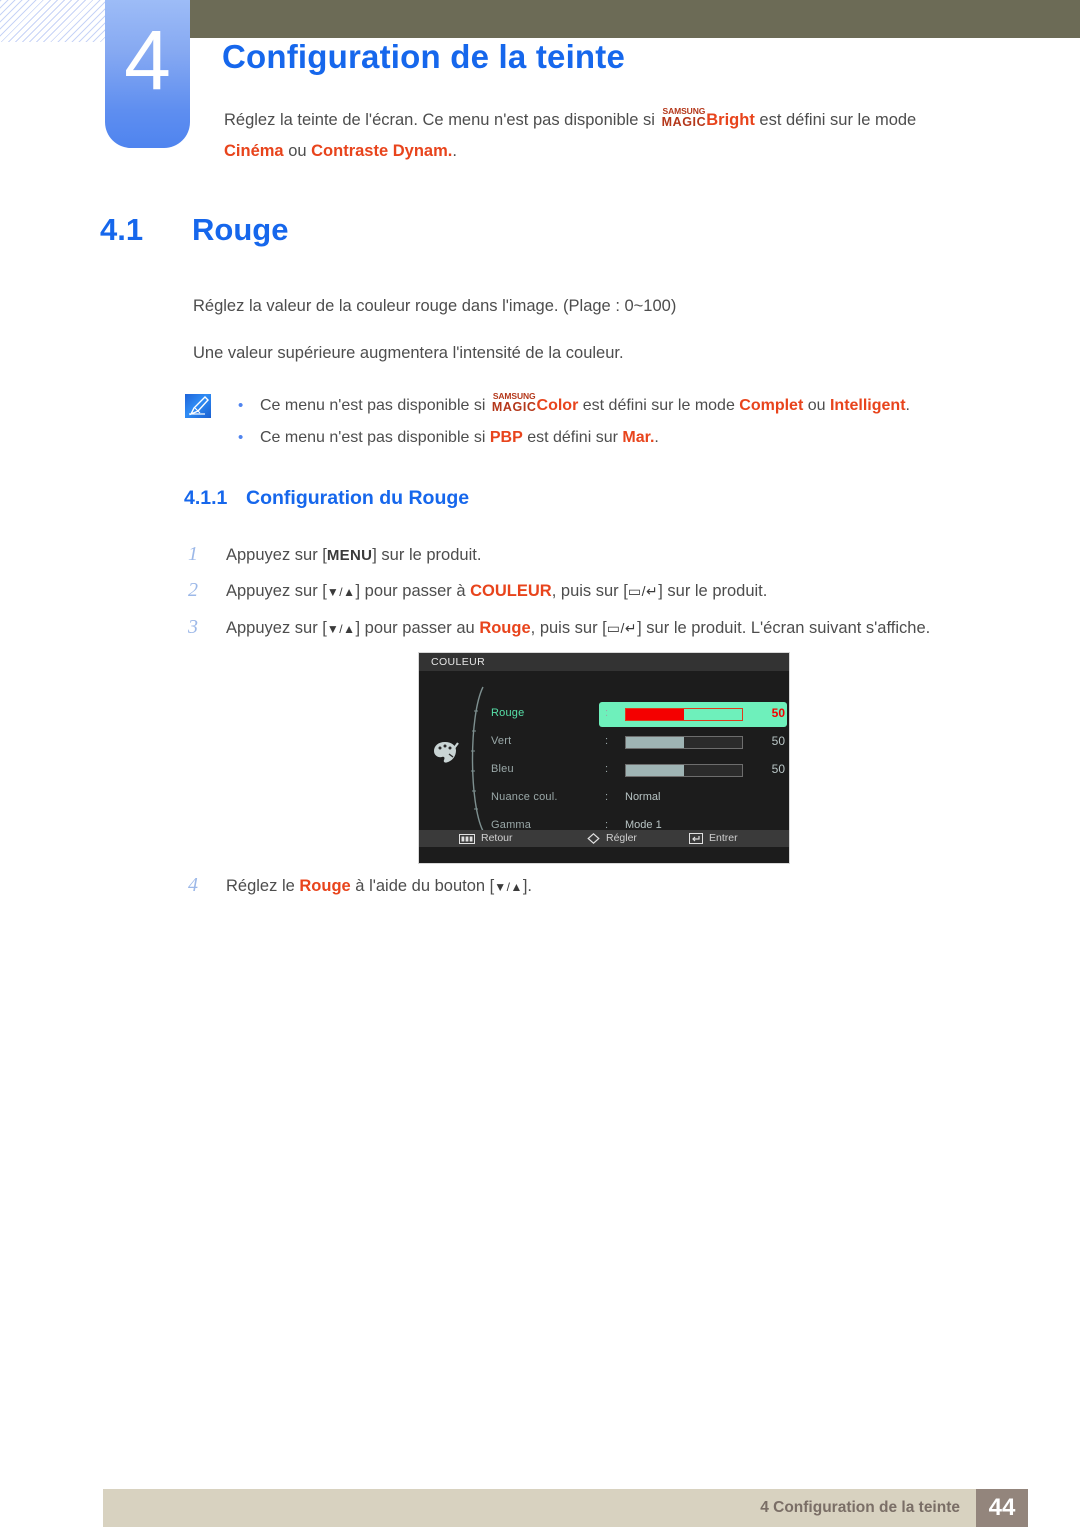 The height and width of the screenshot is (1527, 1080). What do you see at coordinates (835, 120) in the screenshot?
I see `chapter-intro-part-2: est défini sur le mode` at bounding box center [835, 120].